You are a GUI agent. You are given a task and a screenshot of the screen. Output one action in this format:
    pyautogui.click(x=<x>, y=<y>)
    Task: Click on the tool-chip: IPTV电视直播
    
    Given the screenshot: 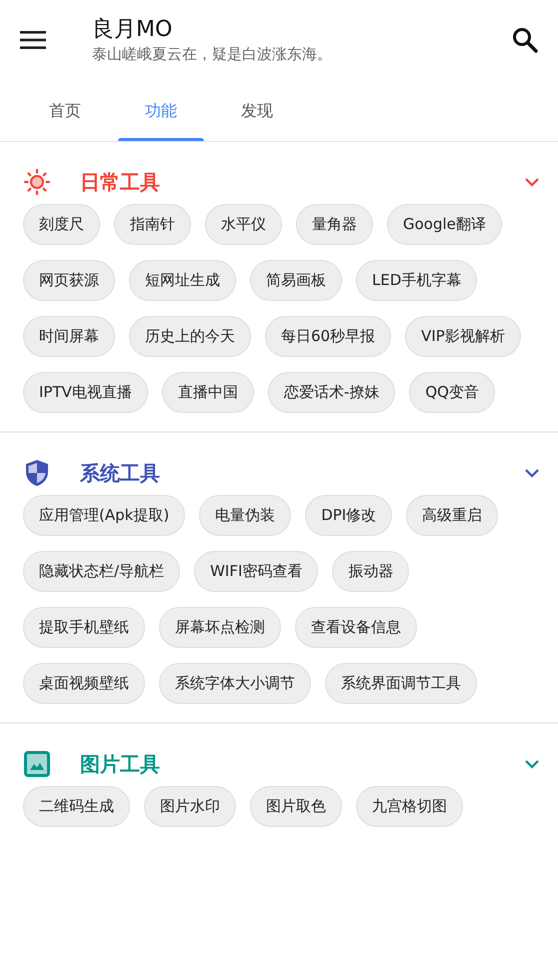 What is the action you would take?
    pyautogui.click(x=85, y=392)
    